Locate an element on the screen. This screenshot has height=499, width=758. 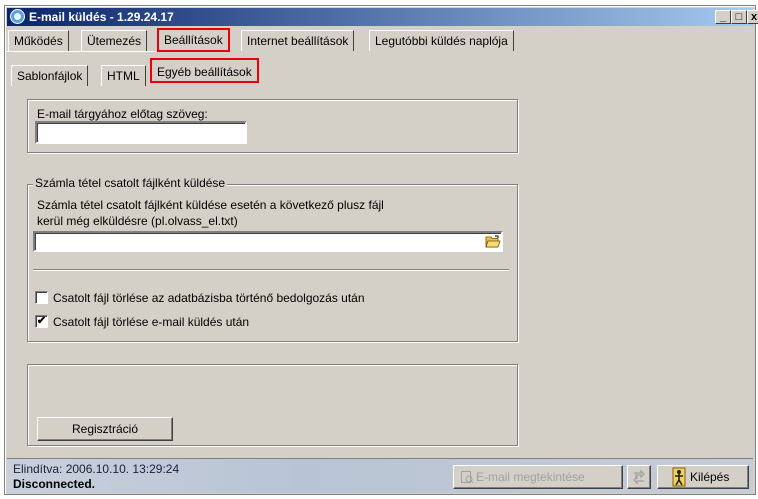
registration-button: Regisztráció is located at coordinates (105, 429).